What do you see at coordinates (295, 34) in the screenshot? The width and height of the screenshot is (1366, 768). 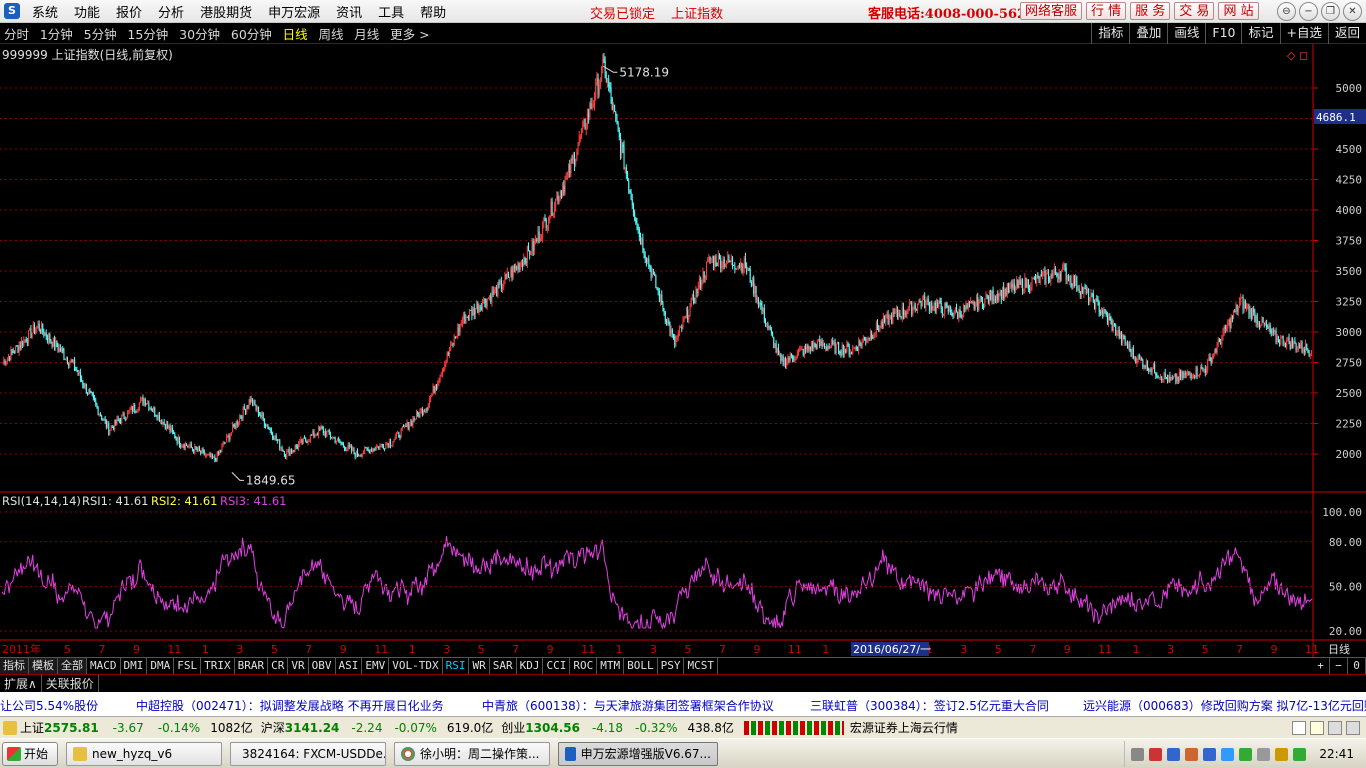 I see `period-daily: 日线` at bounding box center [295, 34].